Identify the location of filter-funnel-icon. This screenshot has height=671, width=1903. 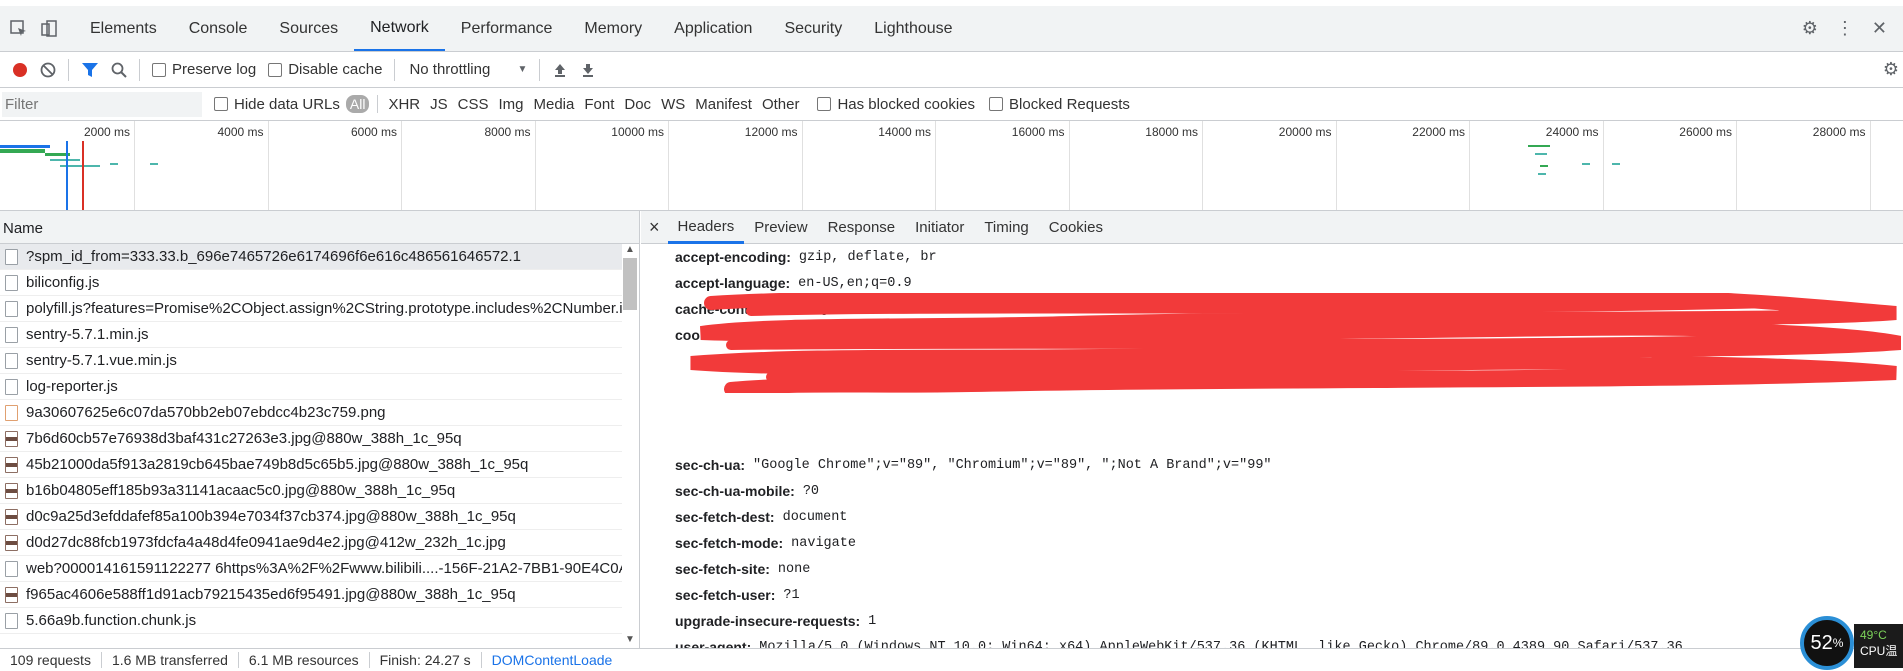
(90, 70).